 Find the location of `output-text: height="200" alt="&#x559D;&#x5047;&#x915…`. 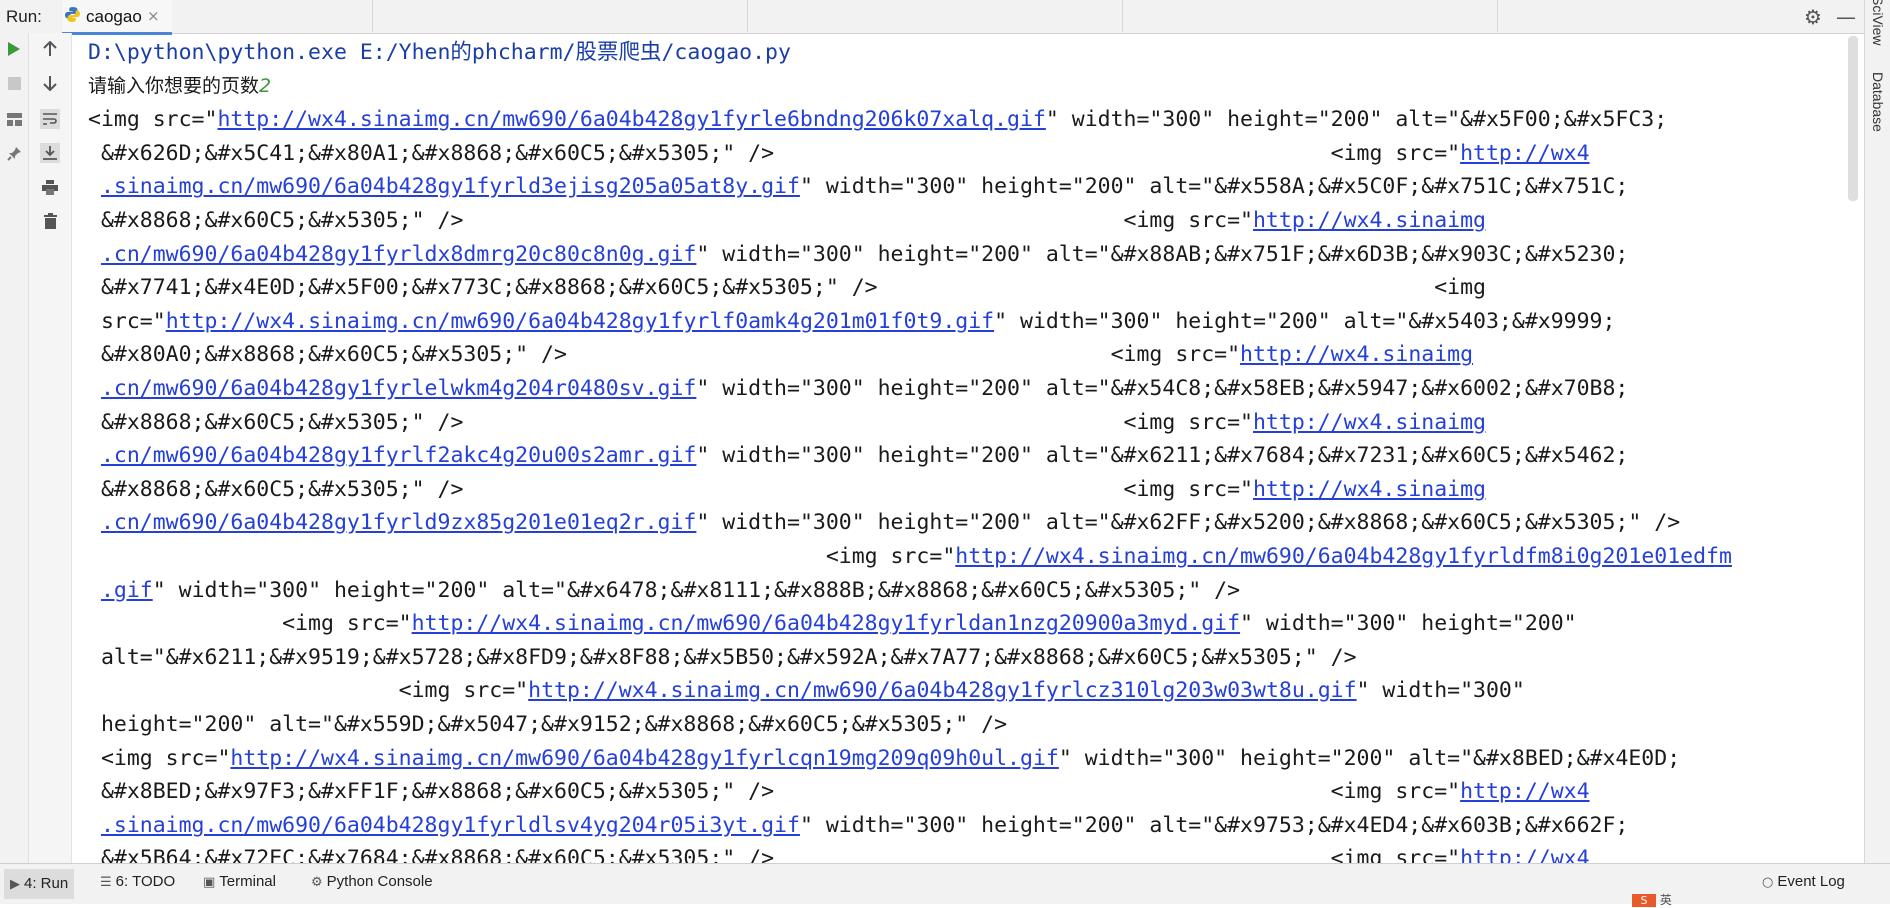

output-text: height="200" alt="&#x559D;&#x5047;&#x915… is located at coordinates (554, 724).